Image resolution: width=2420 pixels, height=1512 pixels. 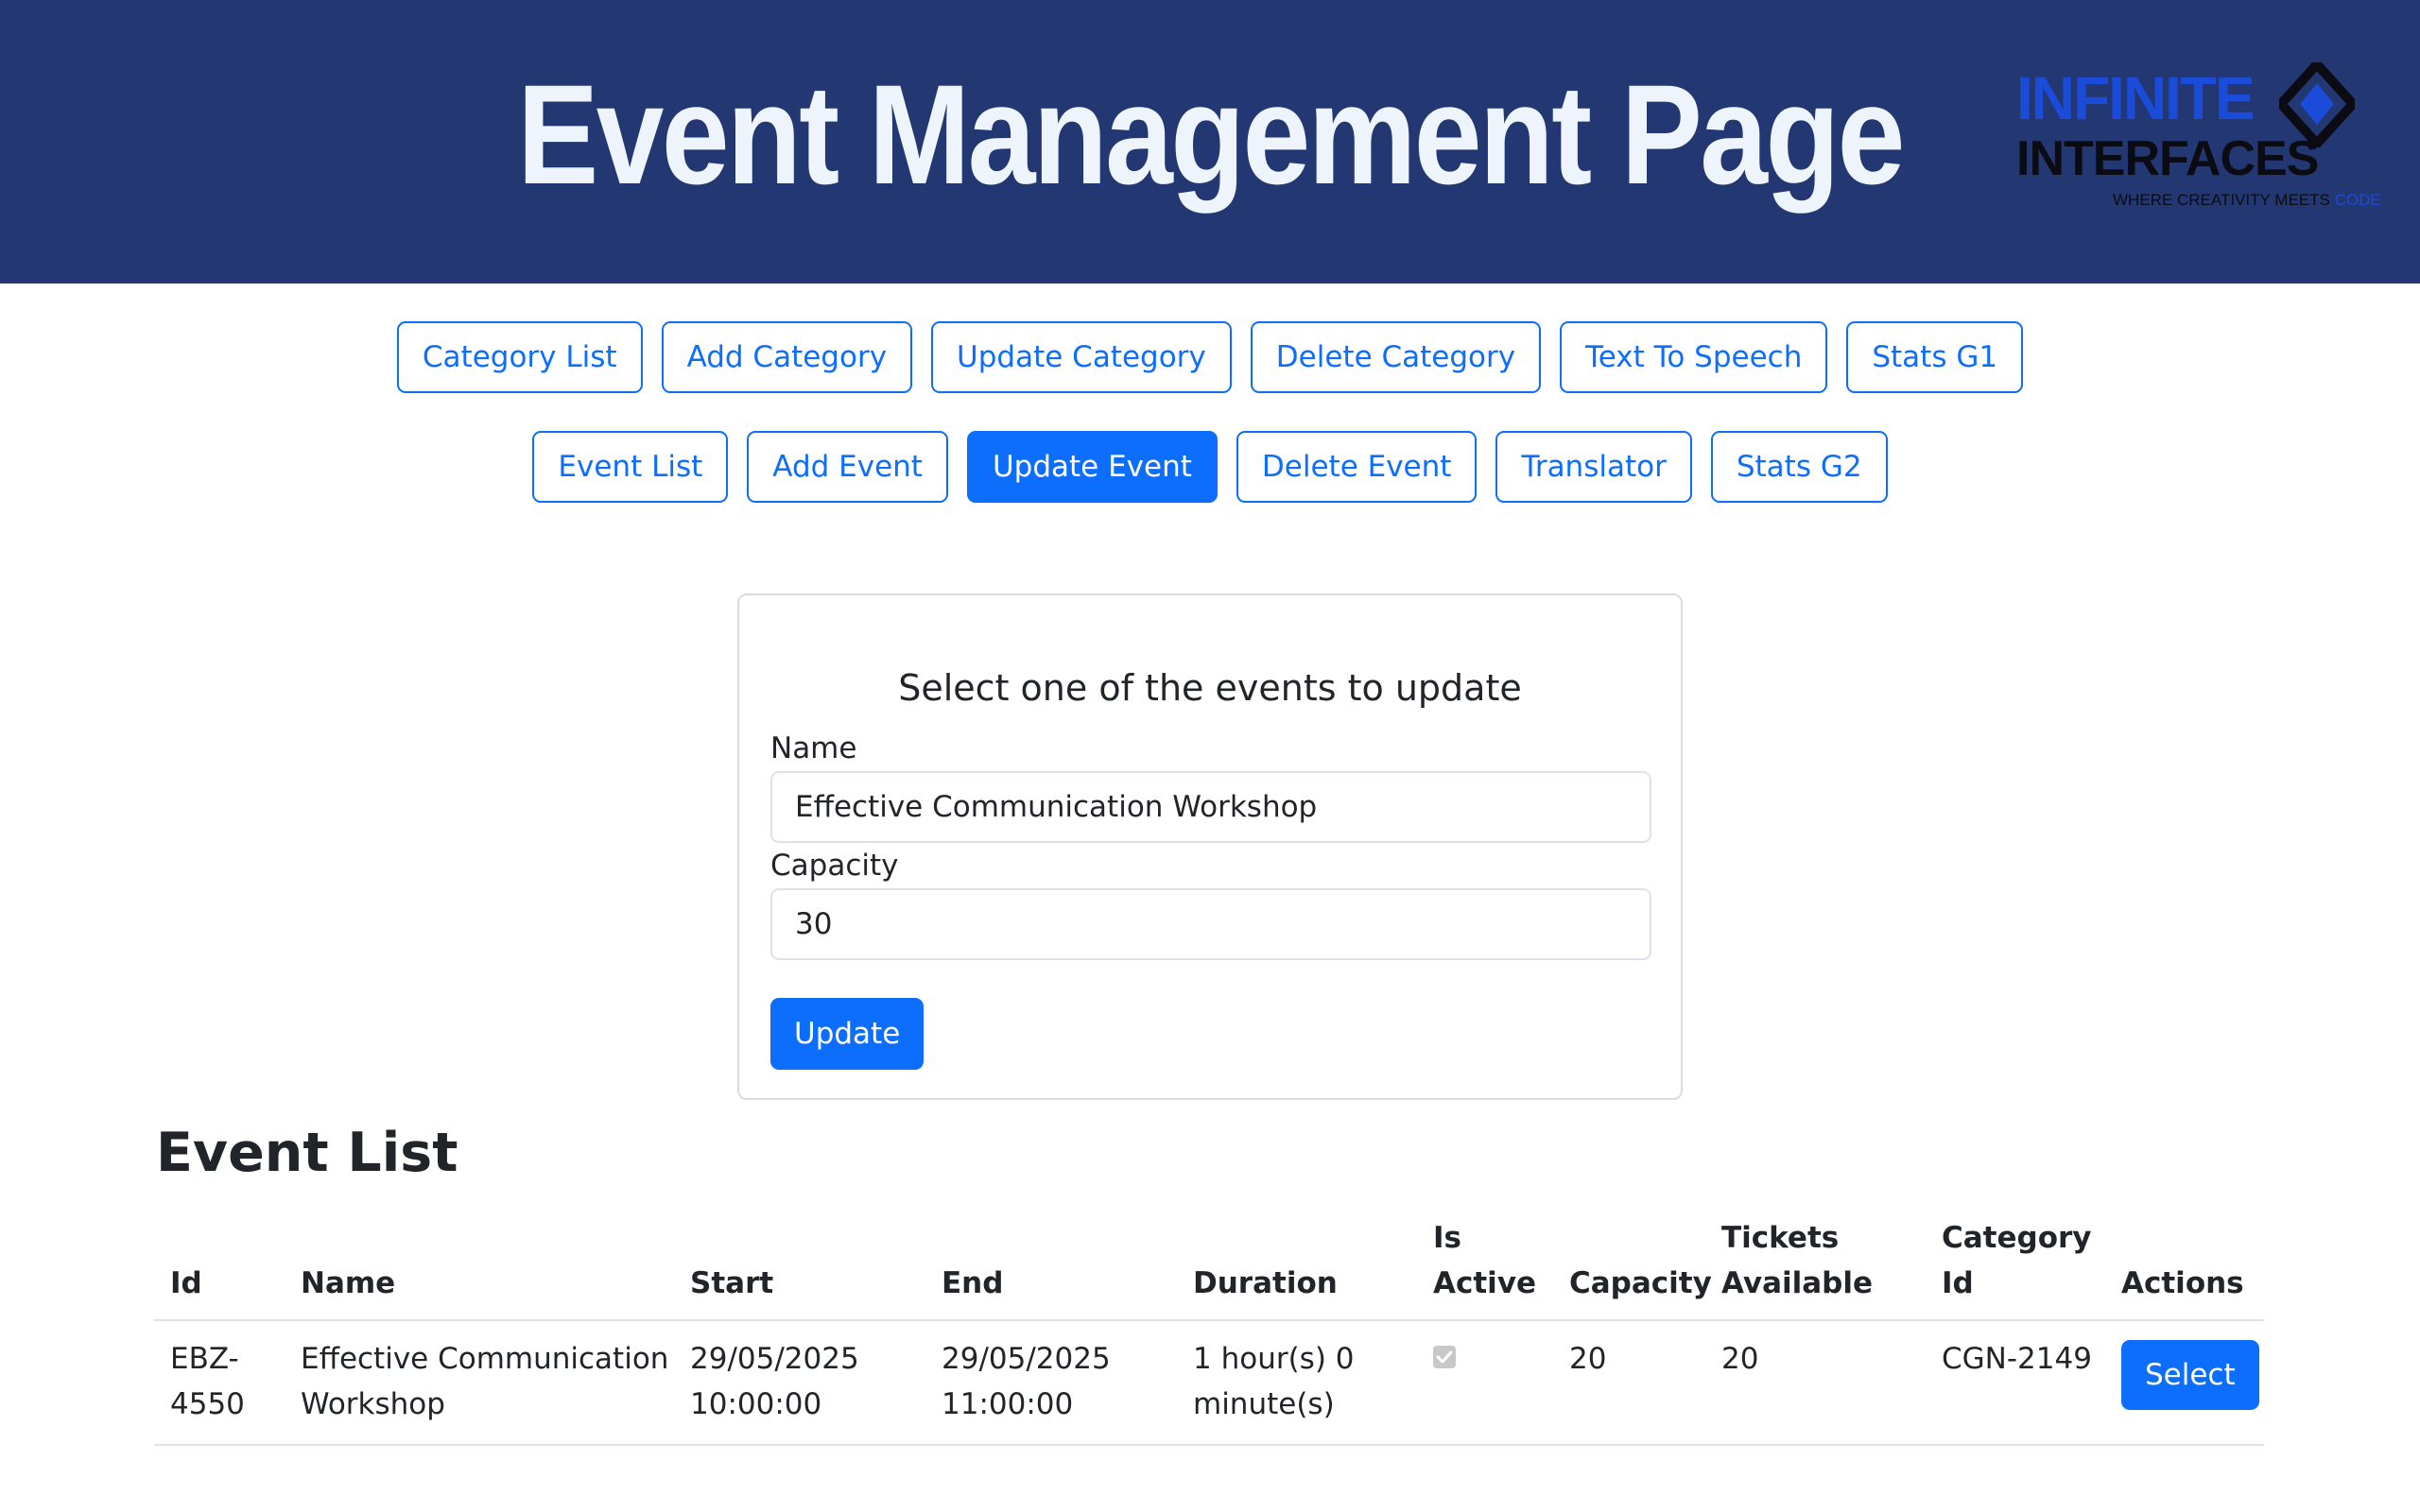 What do you see at coordinates (2247, 200) in the screenshot?
I see `logo-tagline: WHERE CREATIVITY MEETS CODE` at bounding box center [2247, 200].